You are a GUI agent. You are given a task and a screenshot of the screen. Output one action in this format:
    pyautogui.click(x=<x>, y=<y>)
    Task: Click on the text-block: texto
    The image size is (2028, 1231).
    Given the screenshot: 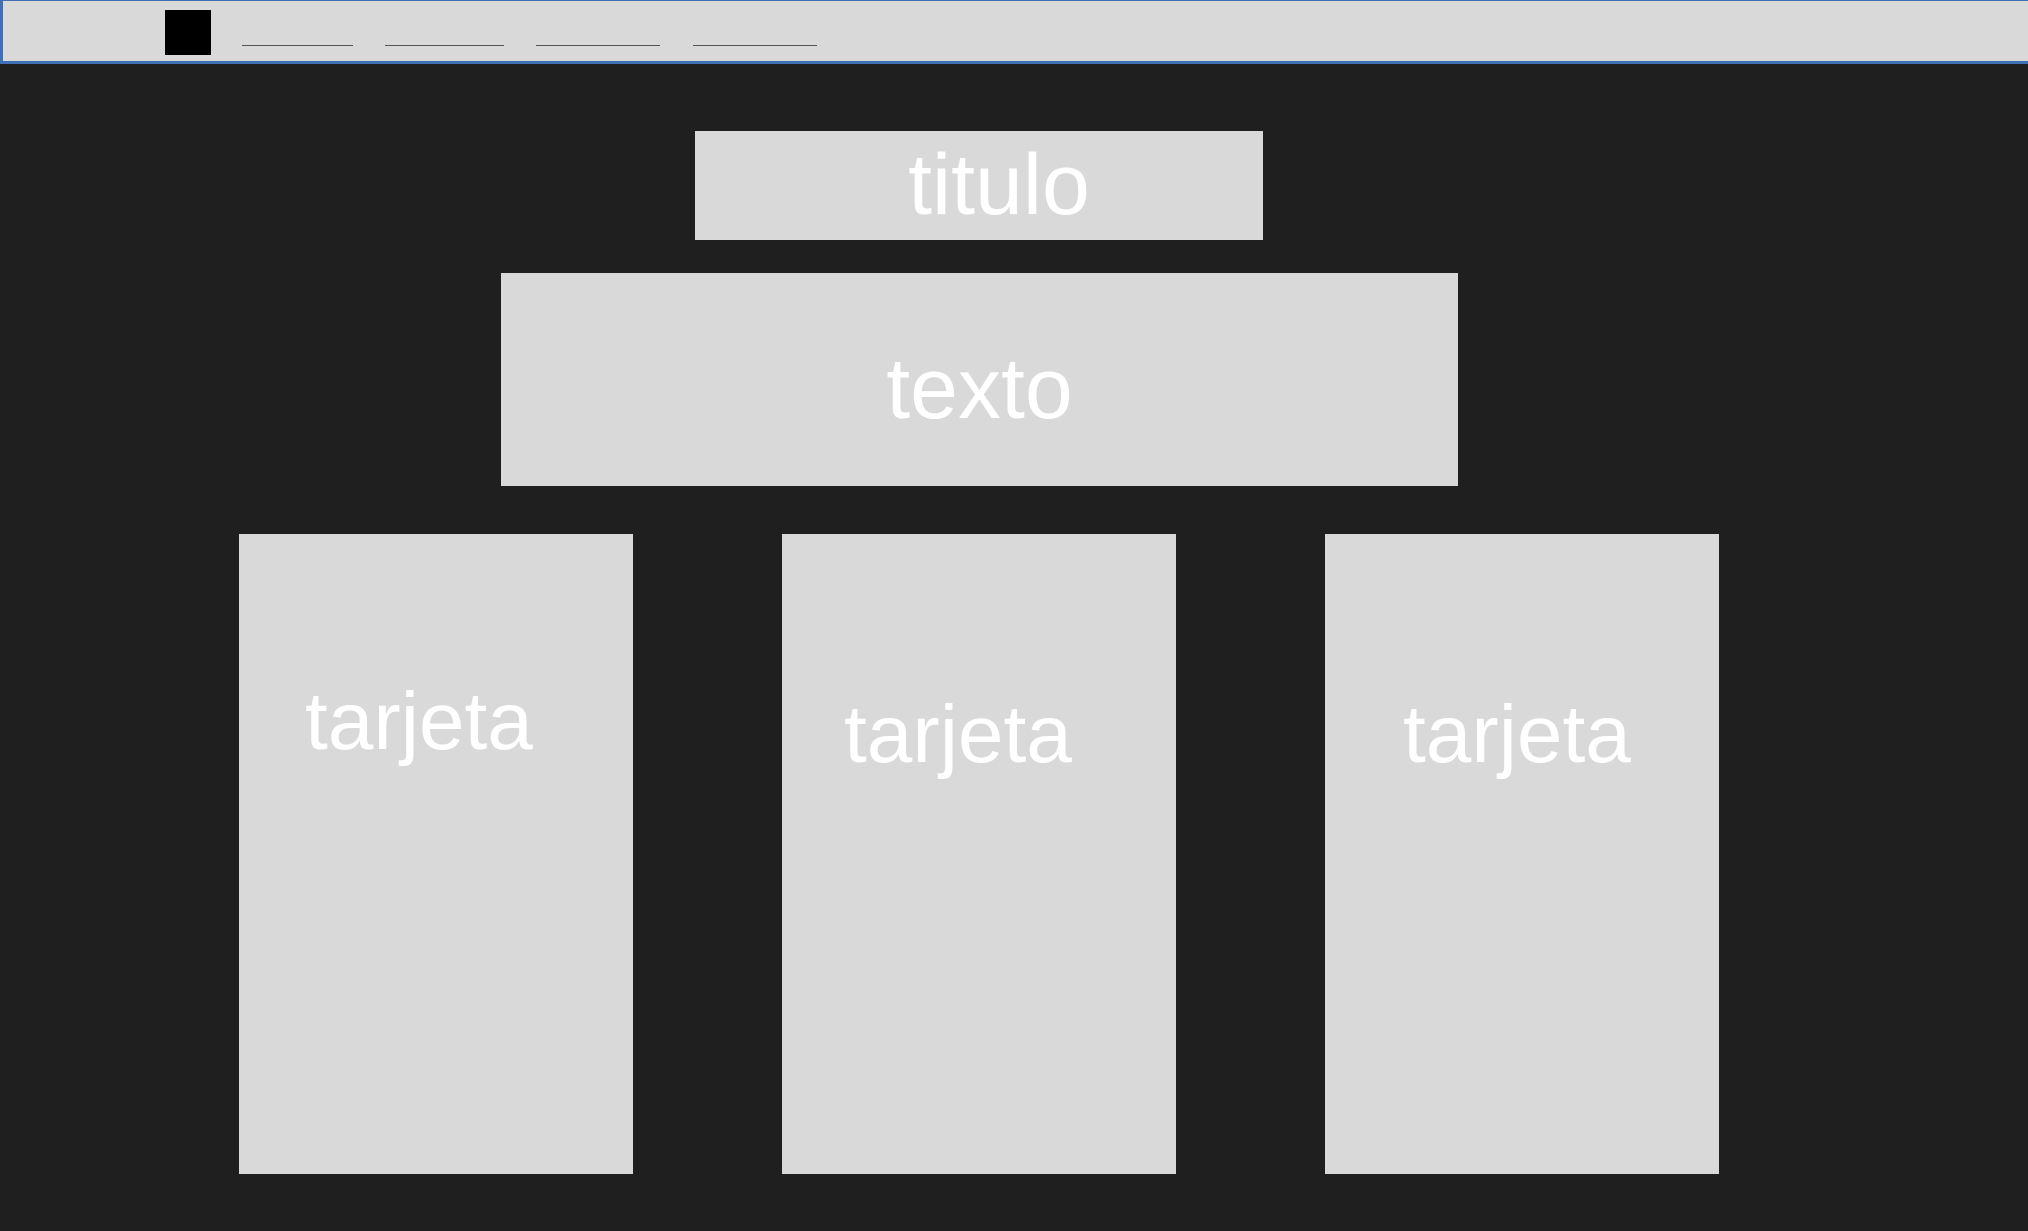 What is the action you would take?
    pyautogui.click(x=979, y=379)
    